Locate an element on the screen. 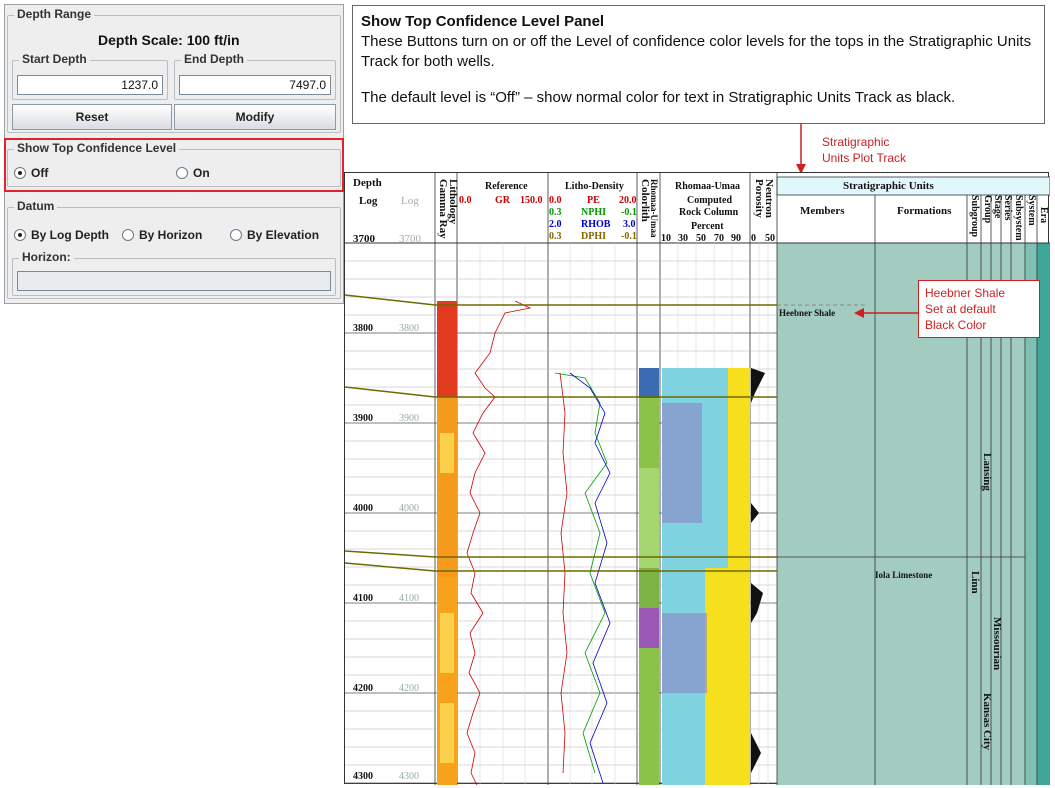 The height and width of the screenshot is (788, 1055). curve-min: 2.0 is located at coordinates (555, 224).